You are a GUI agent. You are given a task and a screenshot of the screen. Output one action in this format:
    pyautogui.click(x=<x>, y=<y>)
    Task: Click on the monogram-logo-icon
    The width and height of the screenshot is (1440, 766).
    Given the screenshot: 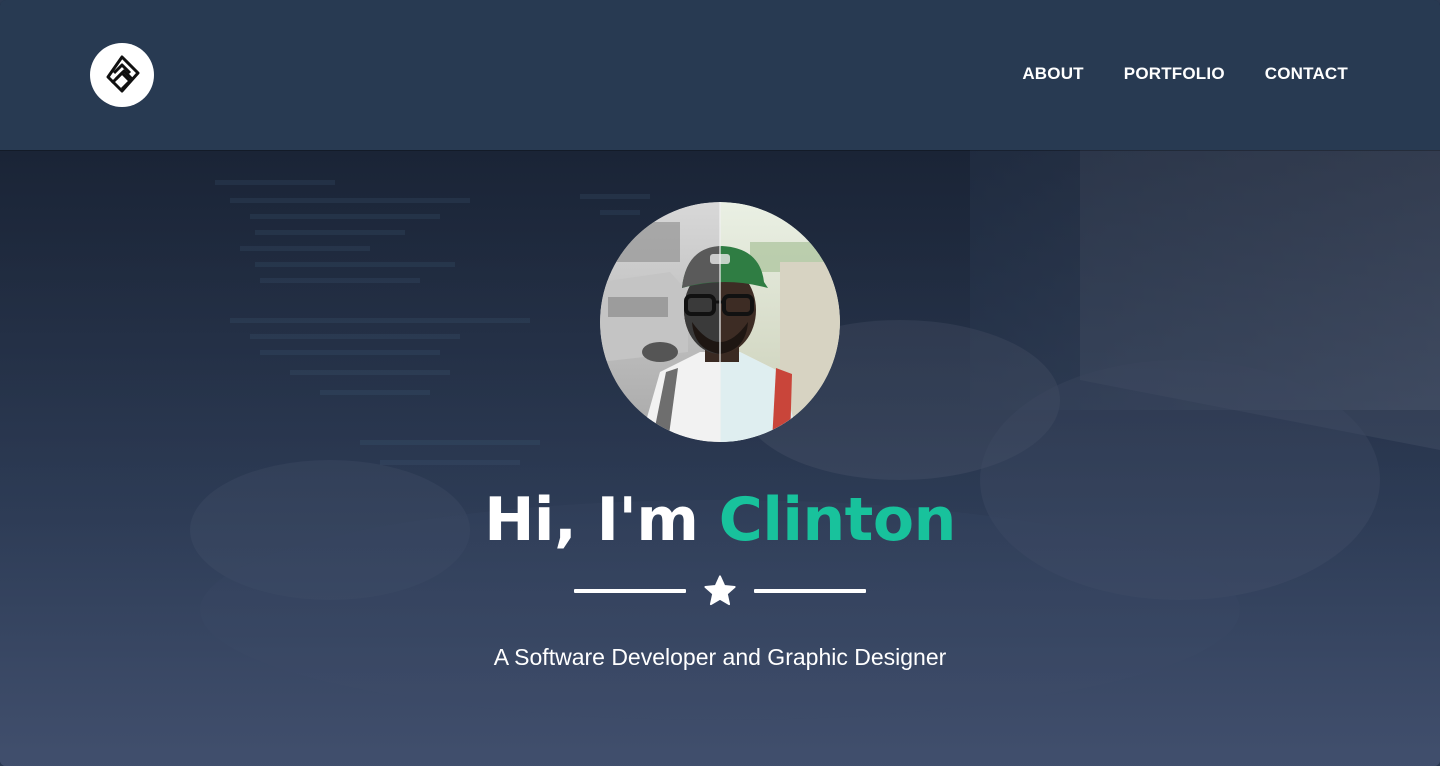 What is the action you would take?
    pyautogui.click(x=123, y=74)
    